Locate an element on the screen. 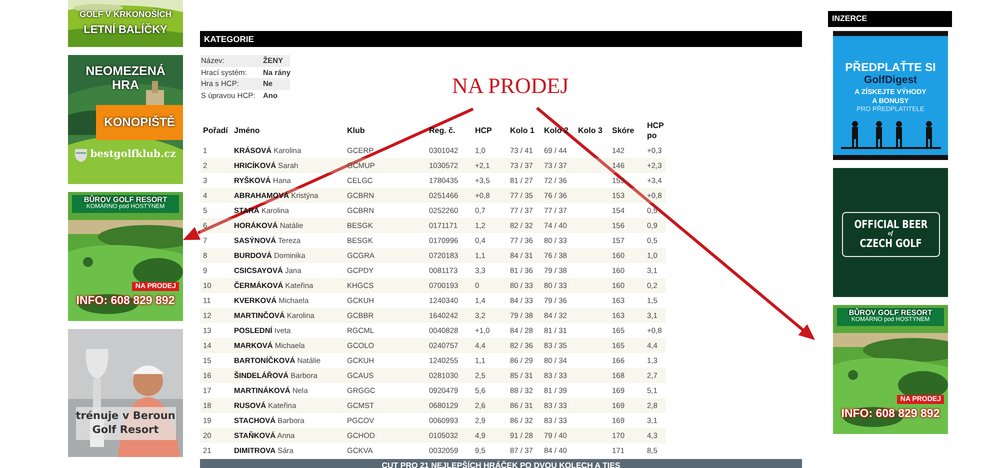 The width and height of the screenshot is (1000, 468). column-header: HCP is located at coordinates (483, 130).